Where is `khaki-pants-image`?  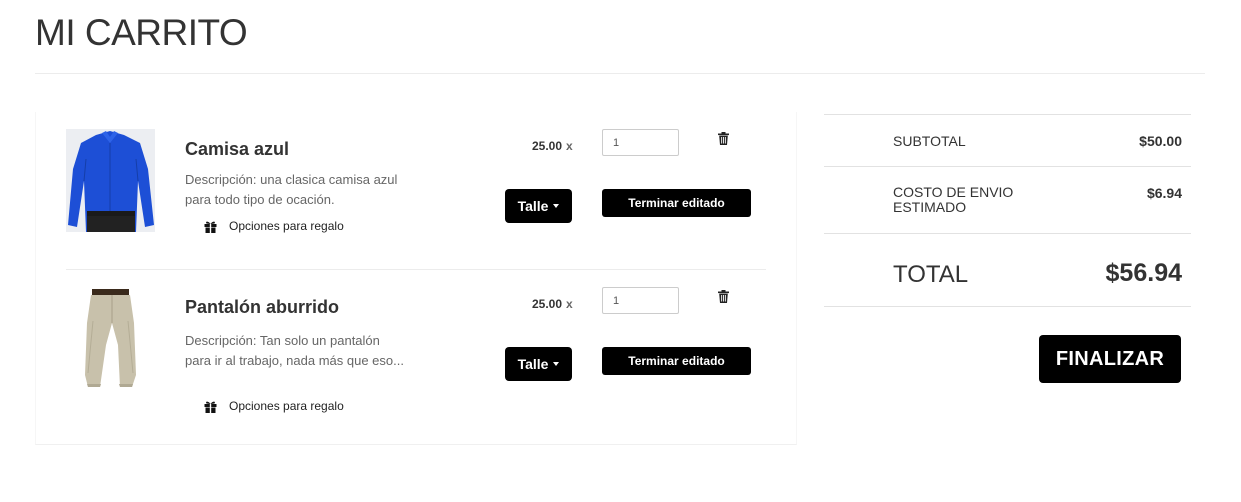 khaki-pants-image is located at coordinates (110, 336).